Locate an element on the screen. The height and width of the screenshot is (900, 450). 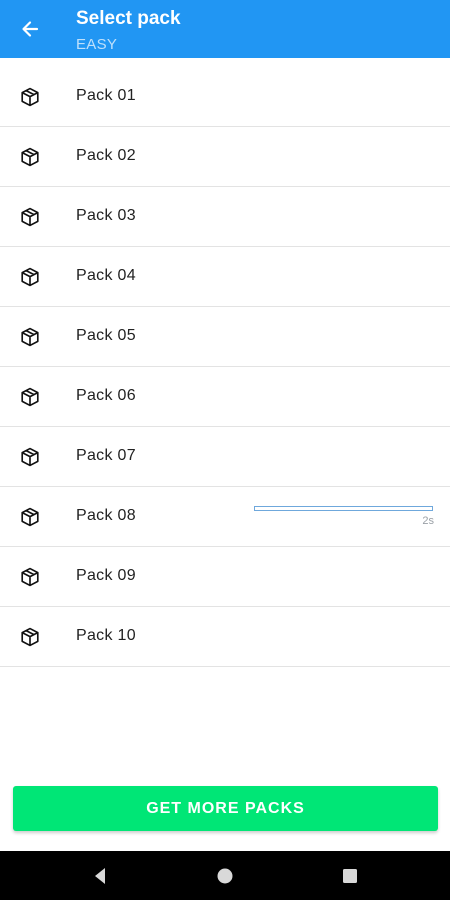
pack-row: Pack 10 is located at coordinates (225, 637).